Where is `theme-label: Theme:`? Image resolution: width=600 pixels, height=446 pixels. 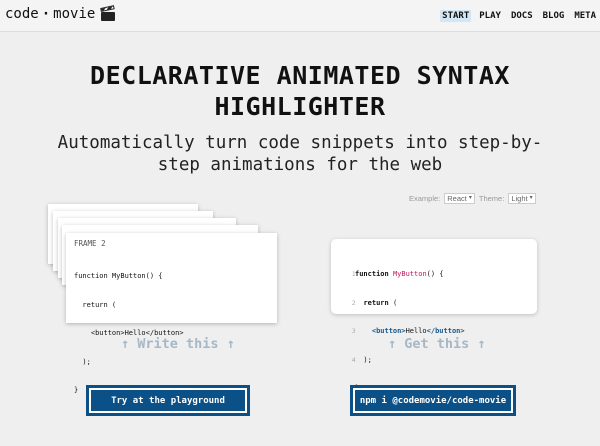
theme-label: Theme: is located at coordinates (491, 198).